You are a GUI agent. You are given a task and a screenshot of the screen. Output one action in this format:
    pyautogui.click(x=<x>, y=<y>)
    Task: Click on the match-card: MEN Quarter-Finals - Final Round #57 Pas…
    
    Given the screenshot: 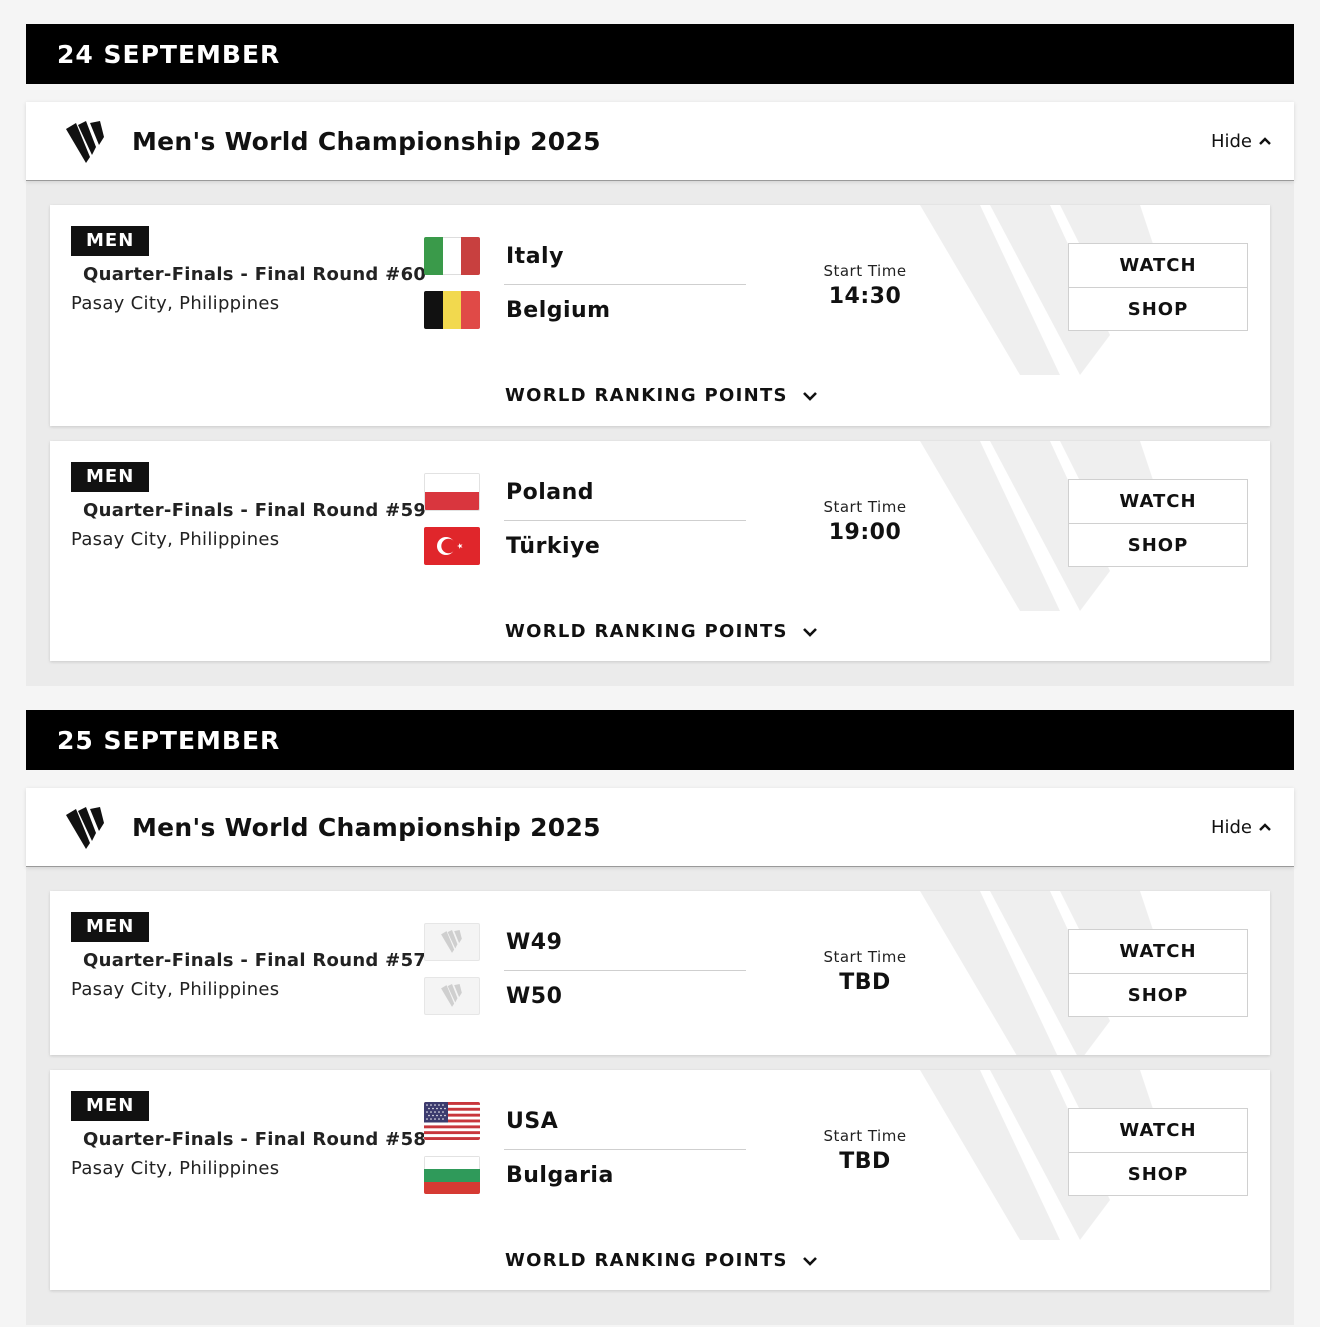 What is the action you would take?
    pyautogui.click(x=660, y=973)
    